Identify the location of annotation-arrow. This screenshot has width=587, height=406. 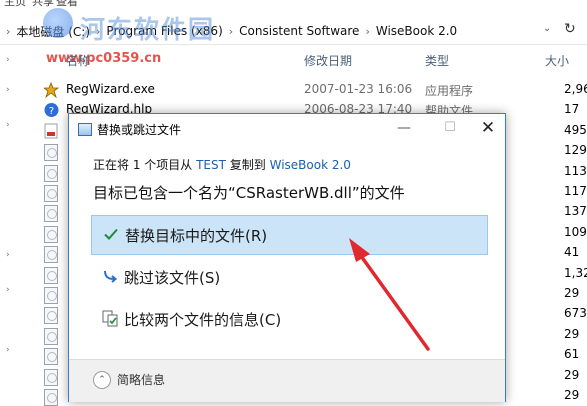
(389, 294).